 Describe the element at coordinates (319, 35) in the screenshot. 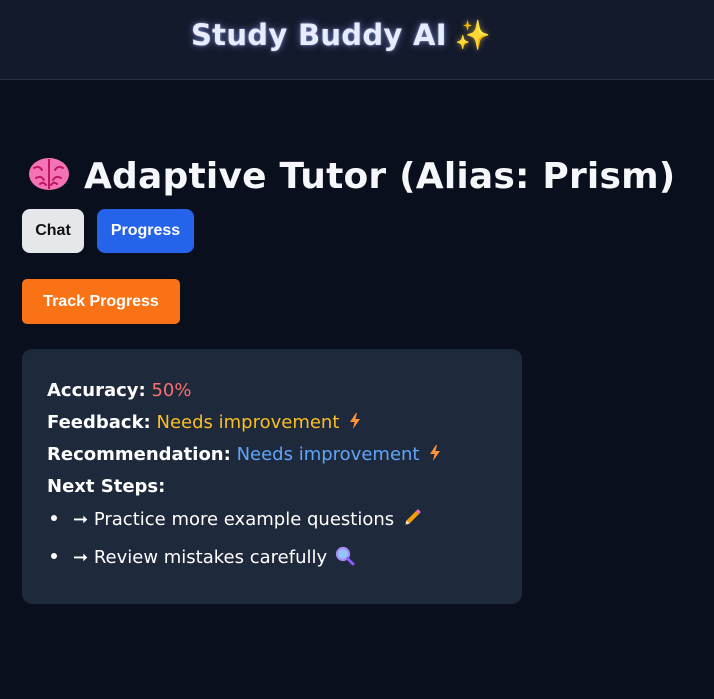

I see `app-title-text: Study Buddy AI` at that location.